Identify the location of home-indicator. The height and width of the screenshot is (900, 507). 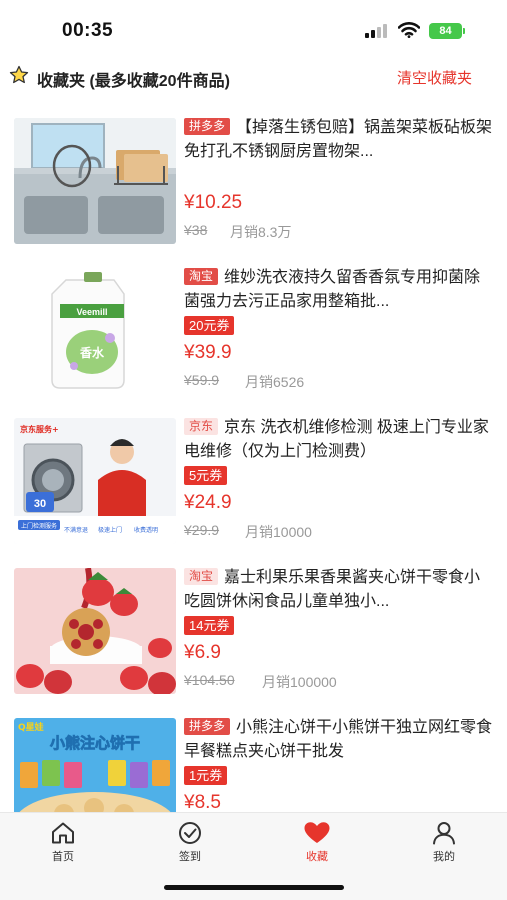
(254, 887).